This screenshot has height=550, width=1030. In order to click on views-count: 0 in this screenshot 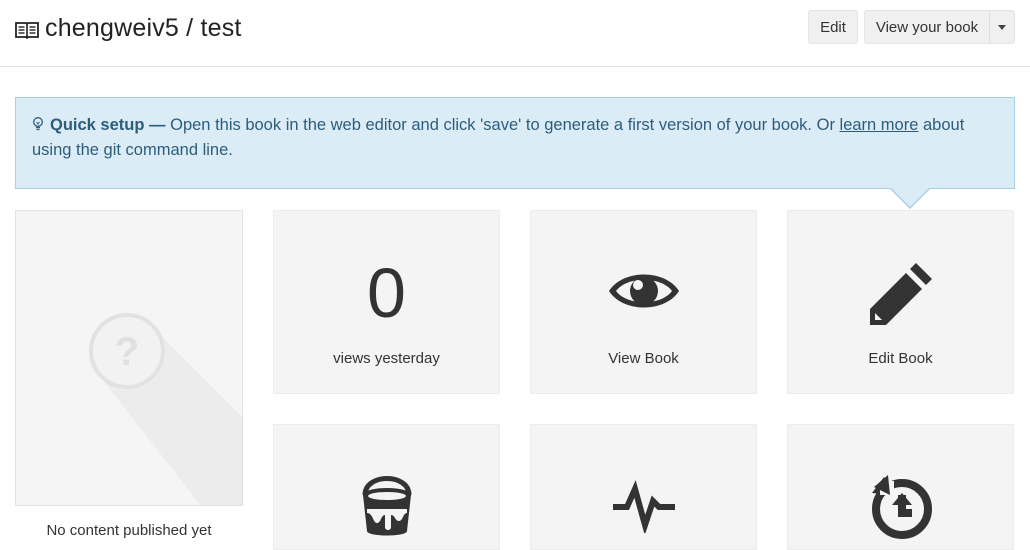, I will do `click(386, 293)`.